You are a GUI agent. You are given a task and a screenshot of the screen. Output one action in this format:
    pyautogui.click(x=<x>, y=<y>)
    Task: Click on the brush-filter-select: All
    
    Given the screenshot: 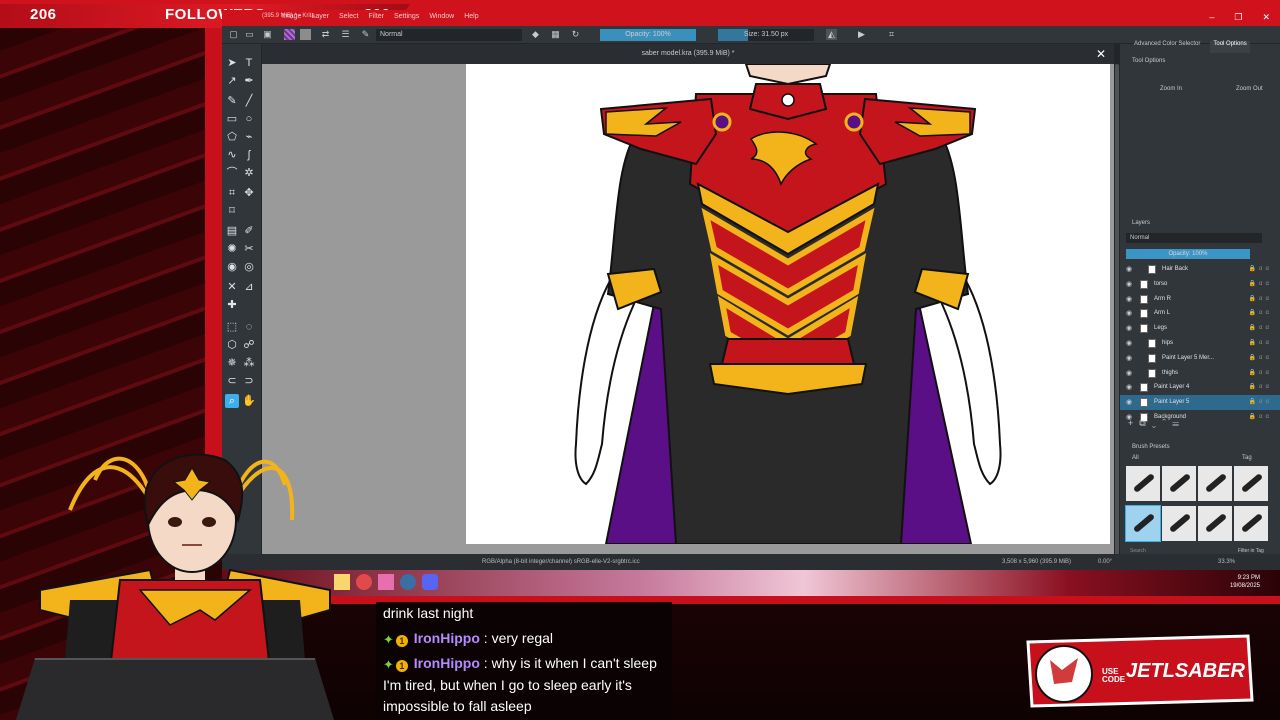 What is the action you would take?
    pyautogui.click(x=1135, y=458)
    